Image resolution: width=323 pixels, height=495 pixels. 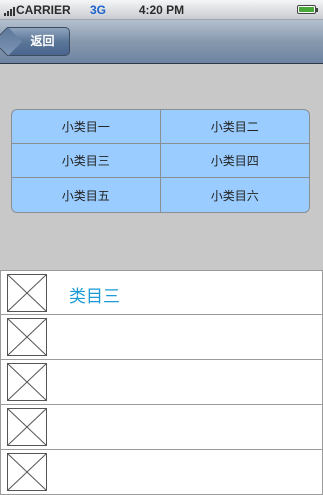 What do you see at coordinates (317, 10) in the screenshot?
I see `battery-tip` at bounding box center [317, 10].